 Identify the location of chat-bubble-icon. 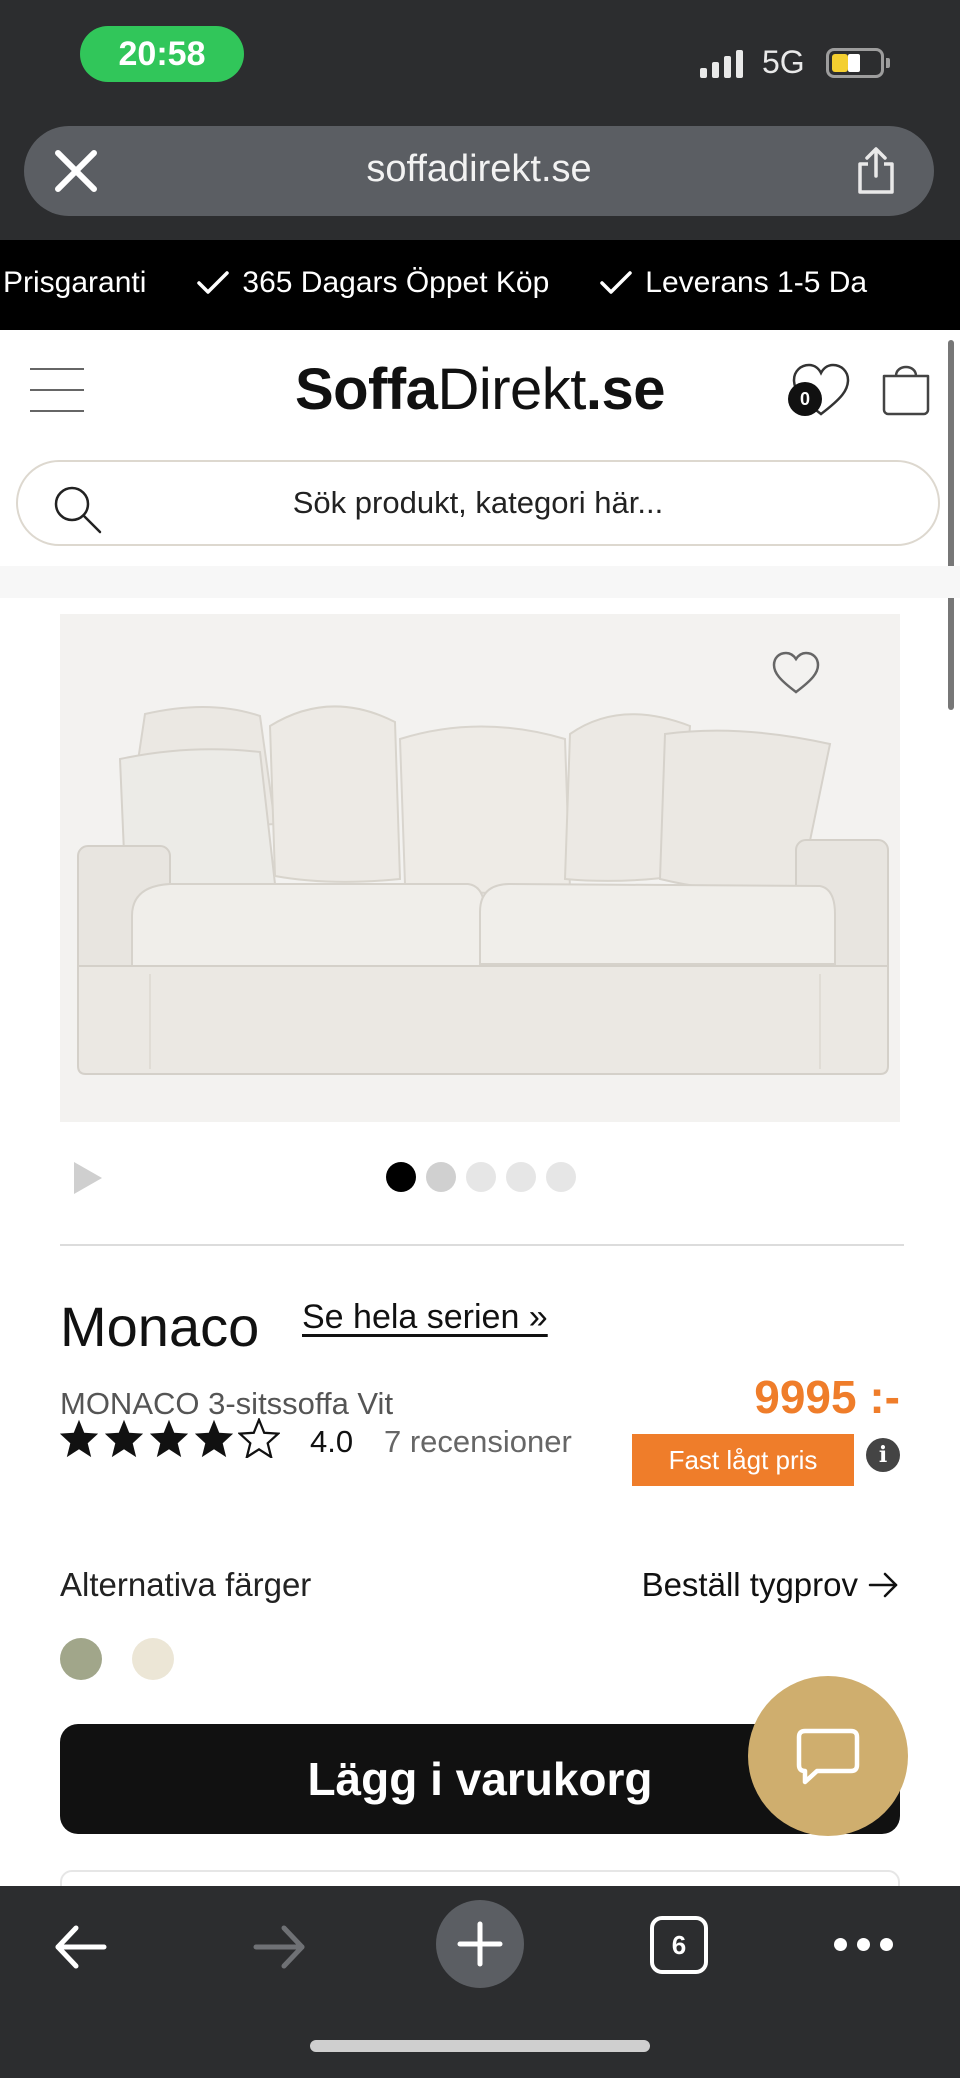
(828, 1756).